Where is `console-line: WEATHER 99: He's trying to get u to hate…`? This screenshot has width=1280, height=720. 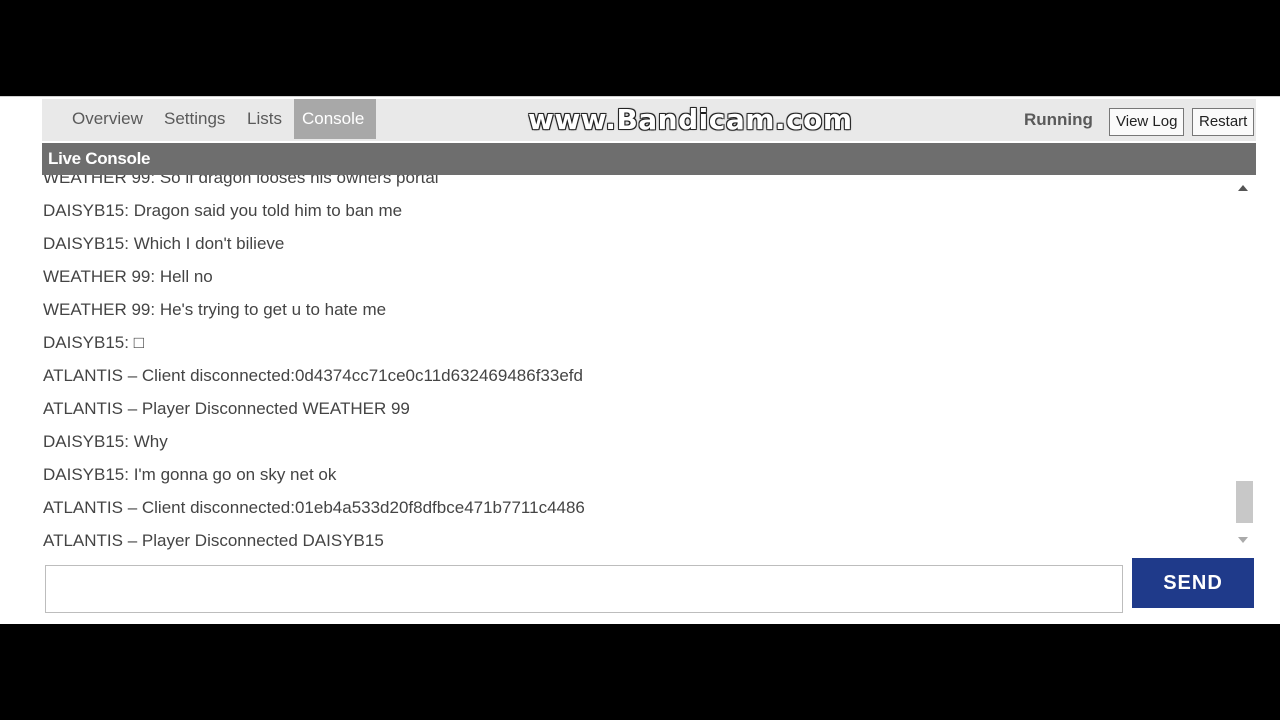 console-line: WEATHER 99: He's trying to get u to hate… is located at coordinates (215, 309).